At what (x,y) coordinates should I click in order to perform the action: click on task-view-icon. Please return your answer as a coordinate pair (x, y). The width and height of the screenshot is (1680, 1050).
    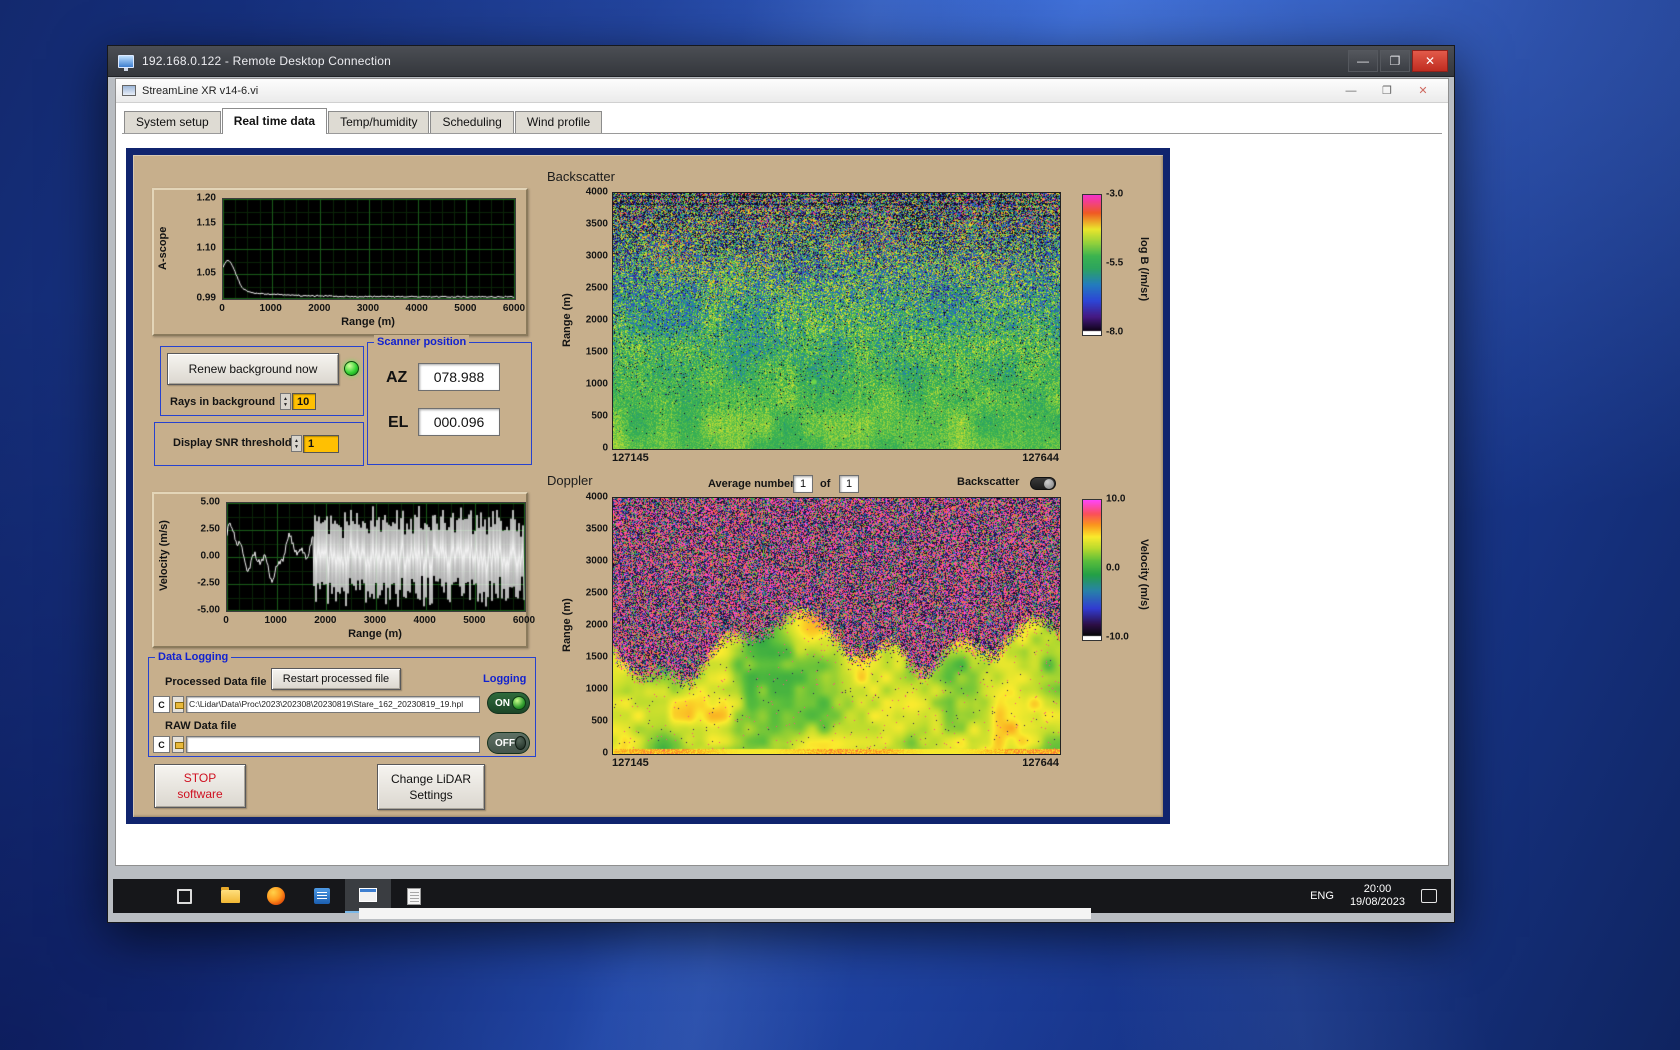
    Looking at the image, I should click on (184, 896).